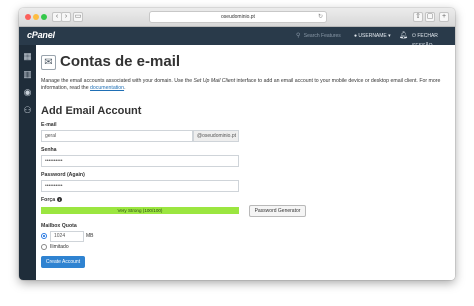 The width and height of the screenshot is (474, 306). I want to click on email-account-icon: ✉, so click(48, 62).